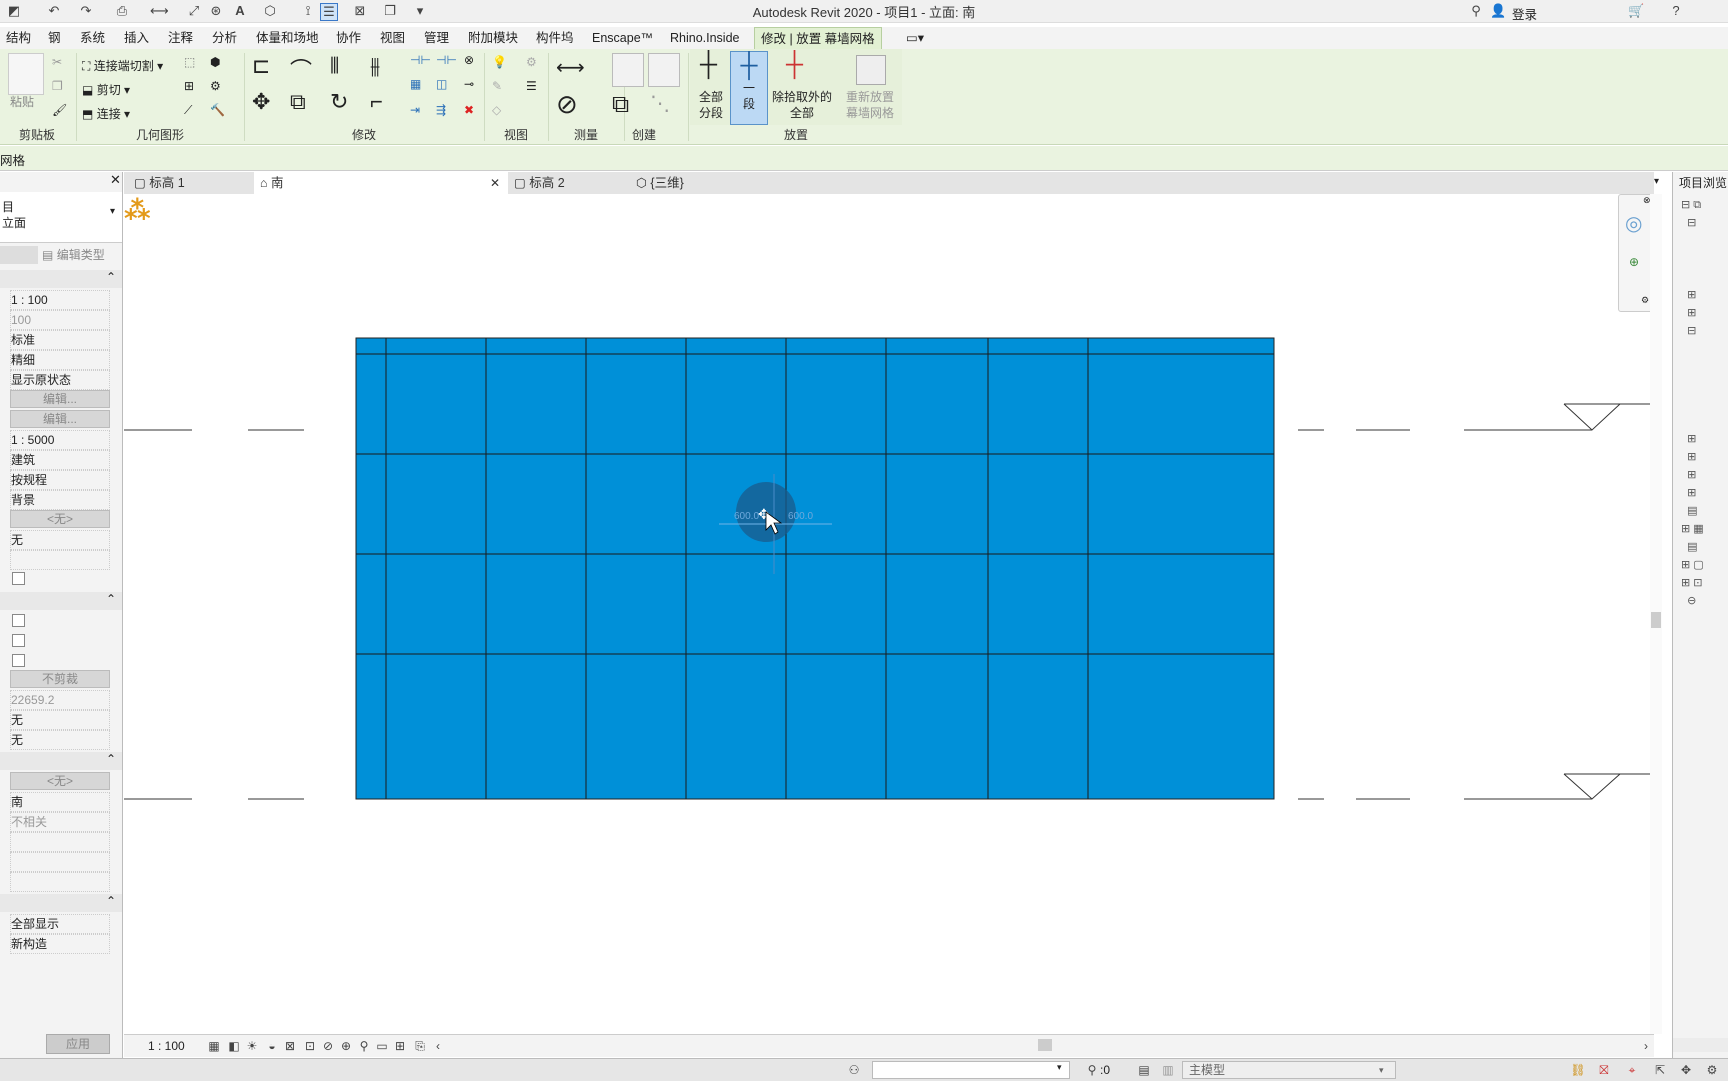 This screenshot has height=1081, width=1728. I want to click on array-icon: ▦, so click(415, 84).